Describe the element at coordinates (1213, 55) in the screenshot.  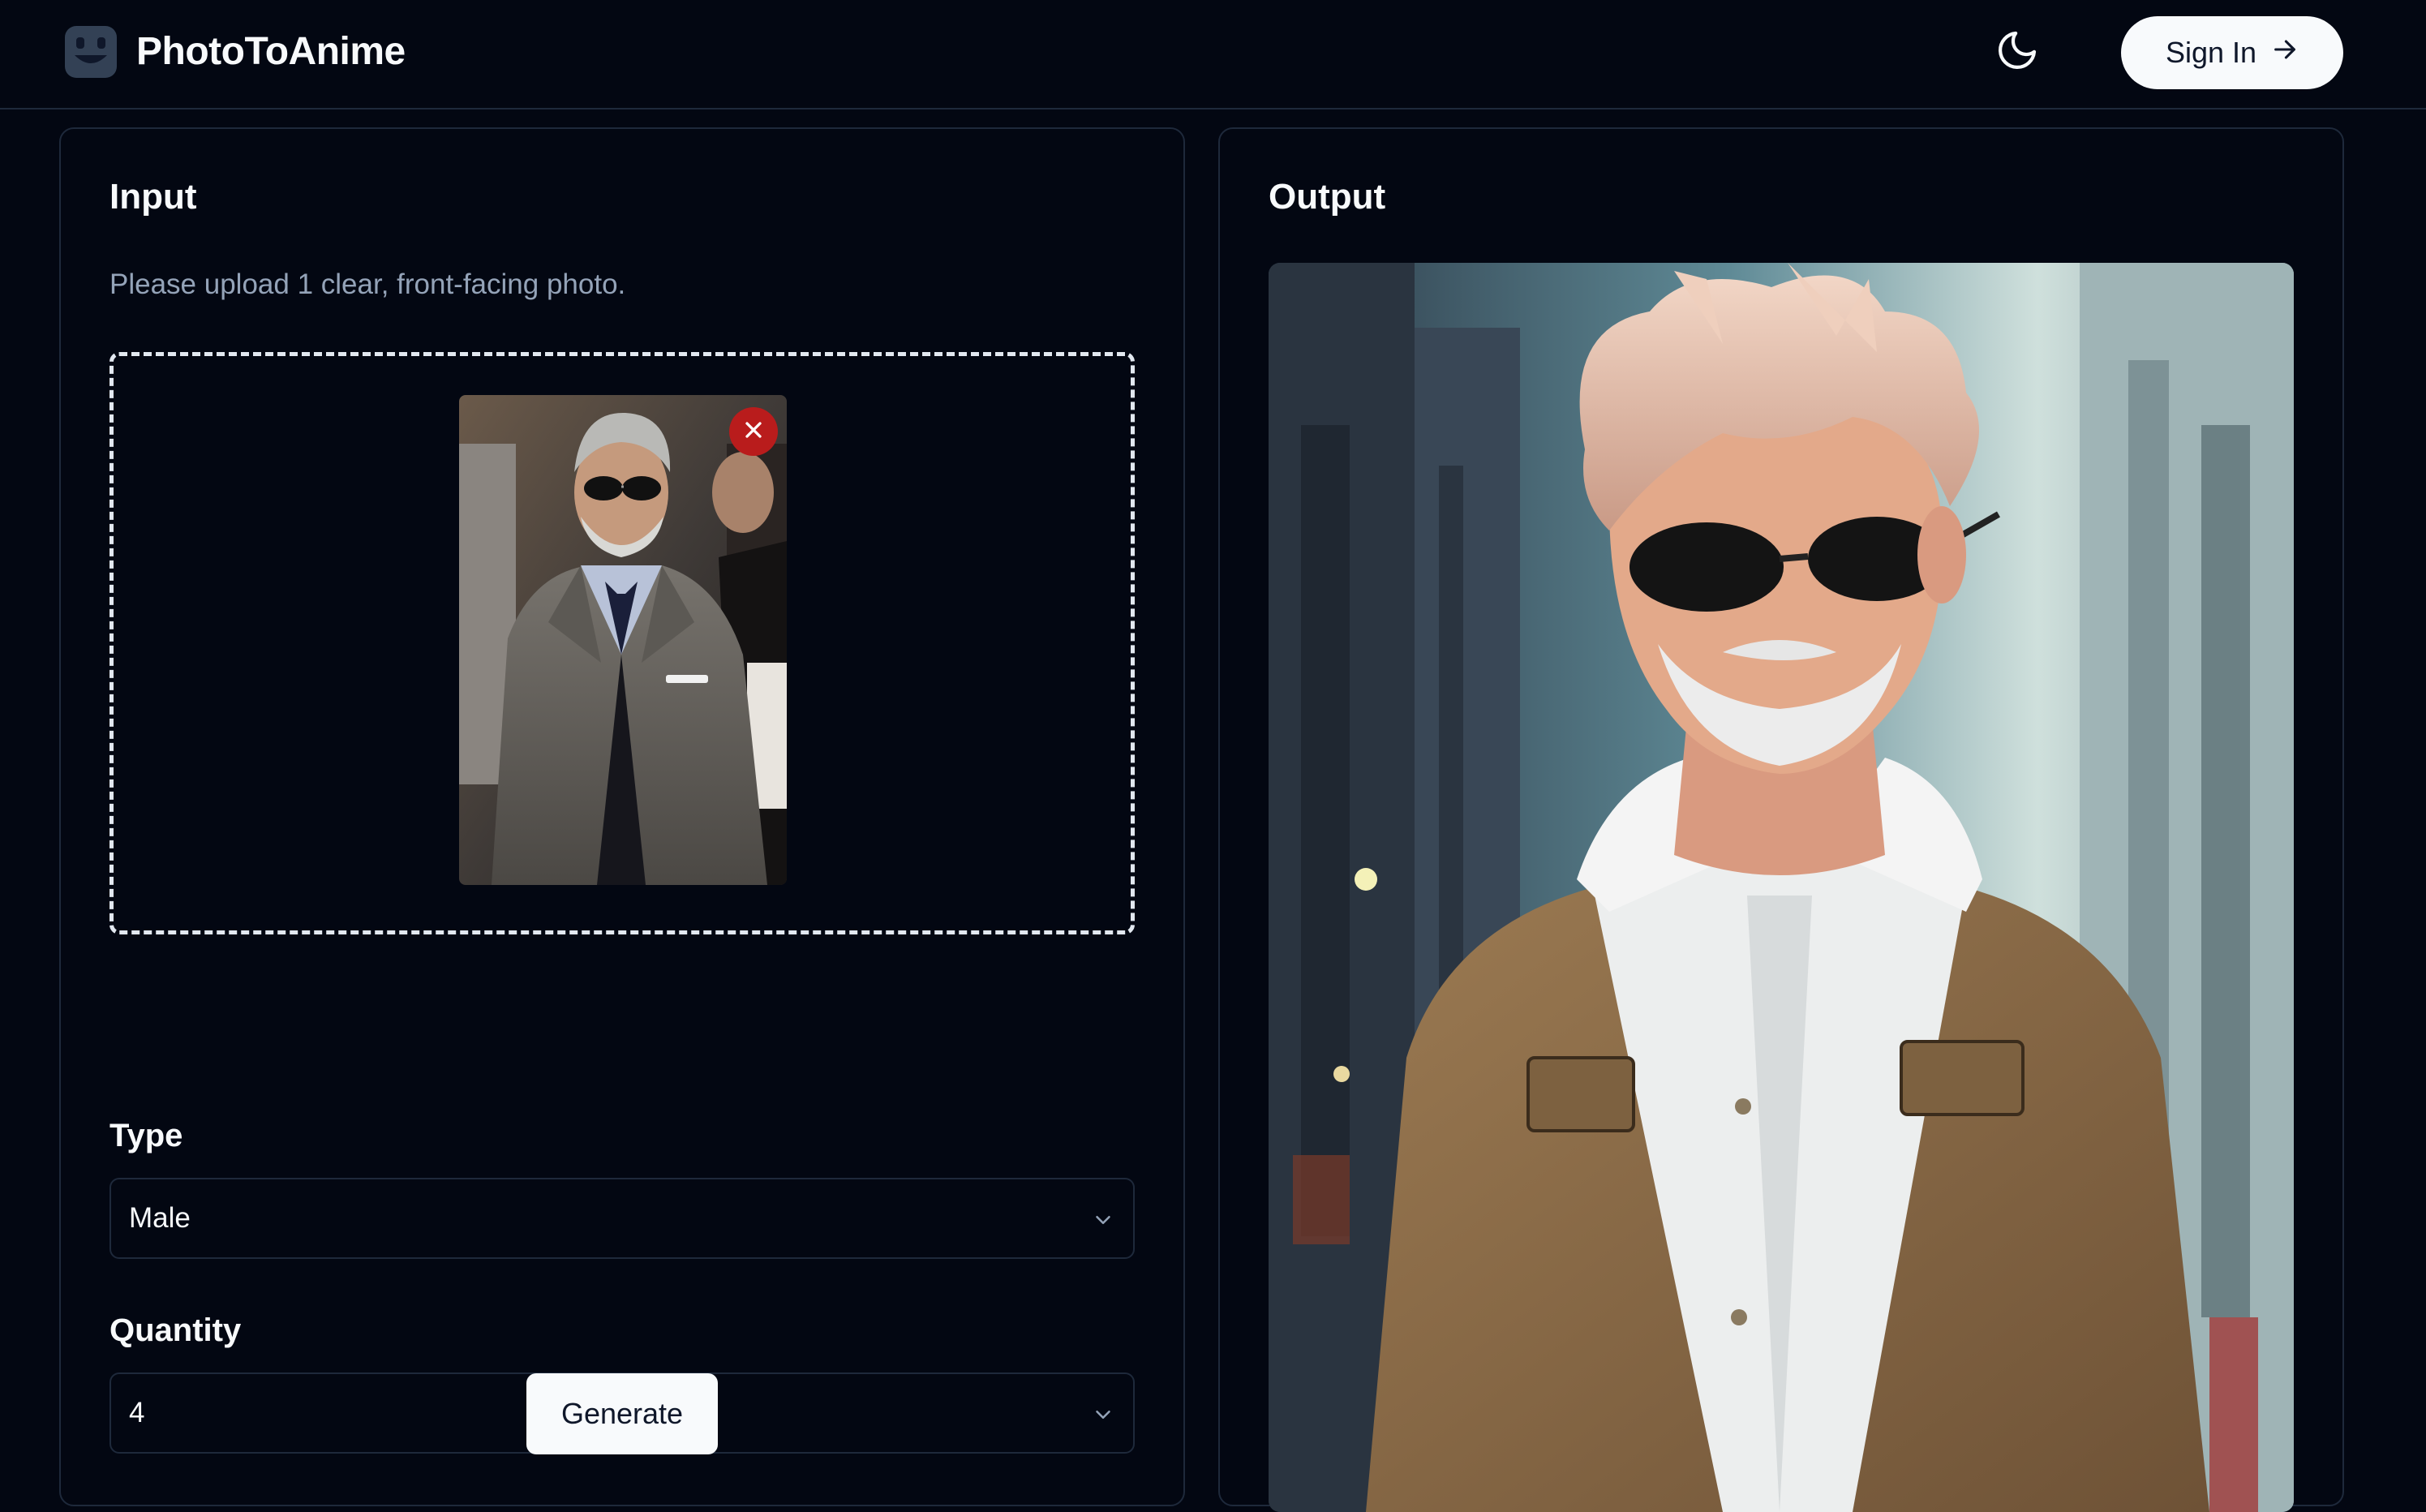
I see `top-nav: PhotoToAnime Sign In` at that location.